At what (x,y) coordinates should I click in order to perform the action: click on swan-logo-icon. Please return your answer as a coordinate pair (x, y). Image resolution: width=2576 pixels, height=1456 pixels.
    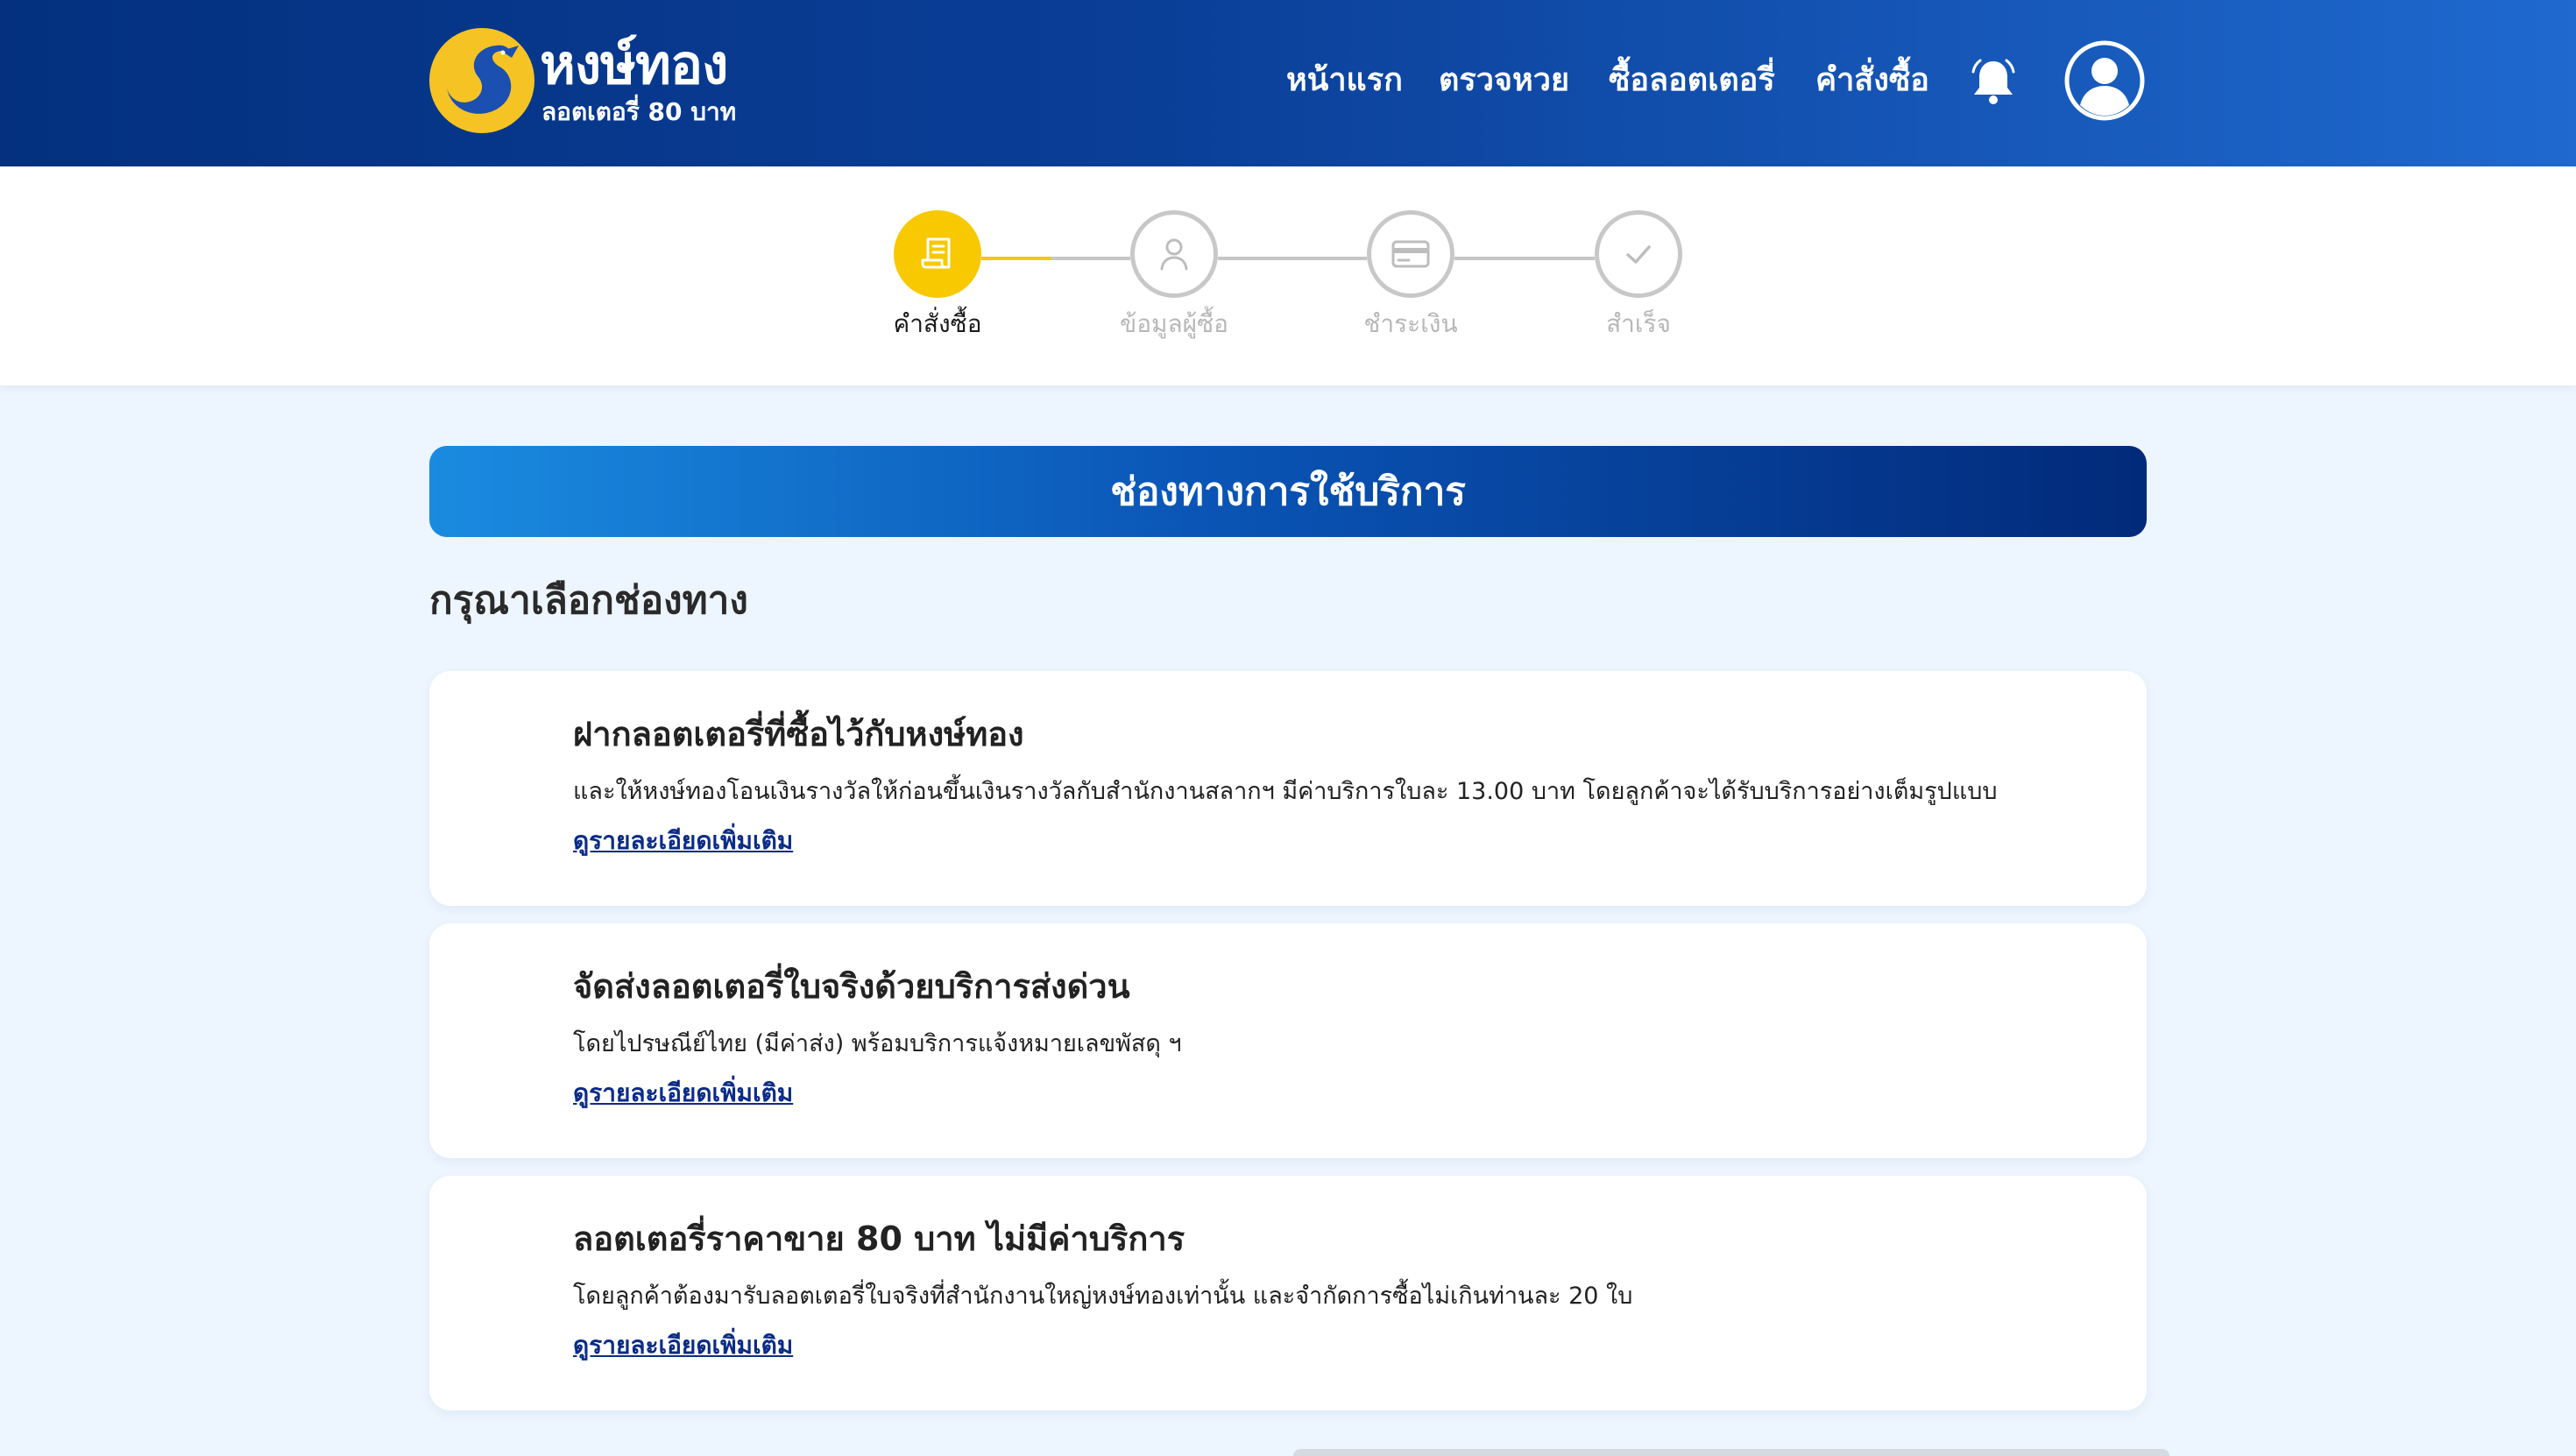
    Looking at the image, I should click on (481, 80).